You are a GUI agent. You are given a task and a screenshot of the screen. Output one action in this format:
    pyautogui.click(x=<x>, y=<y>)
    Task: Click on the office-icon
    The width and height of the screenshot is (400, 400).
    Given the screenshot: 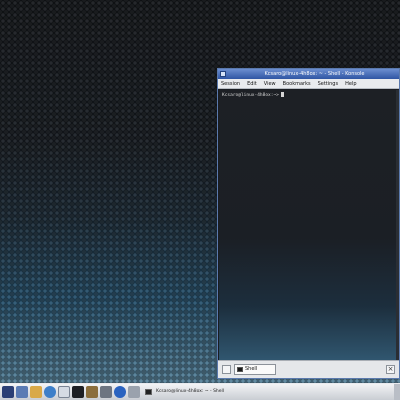 What is the action you would take?
    pyautogui.click(x=92, y=392)
    